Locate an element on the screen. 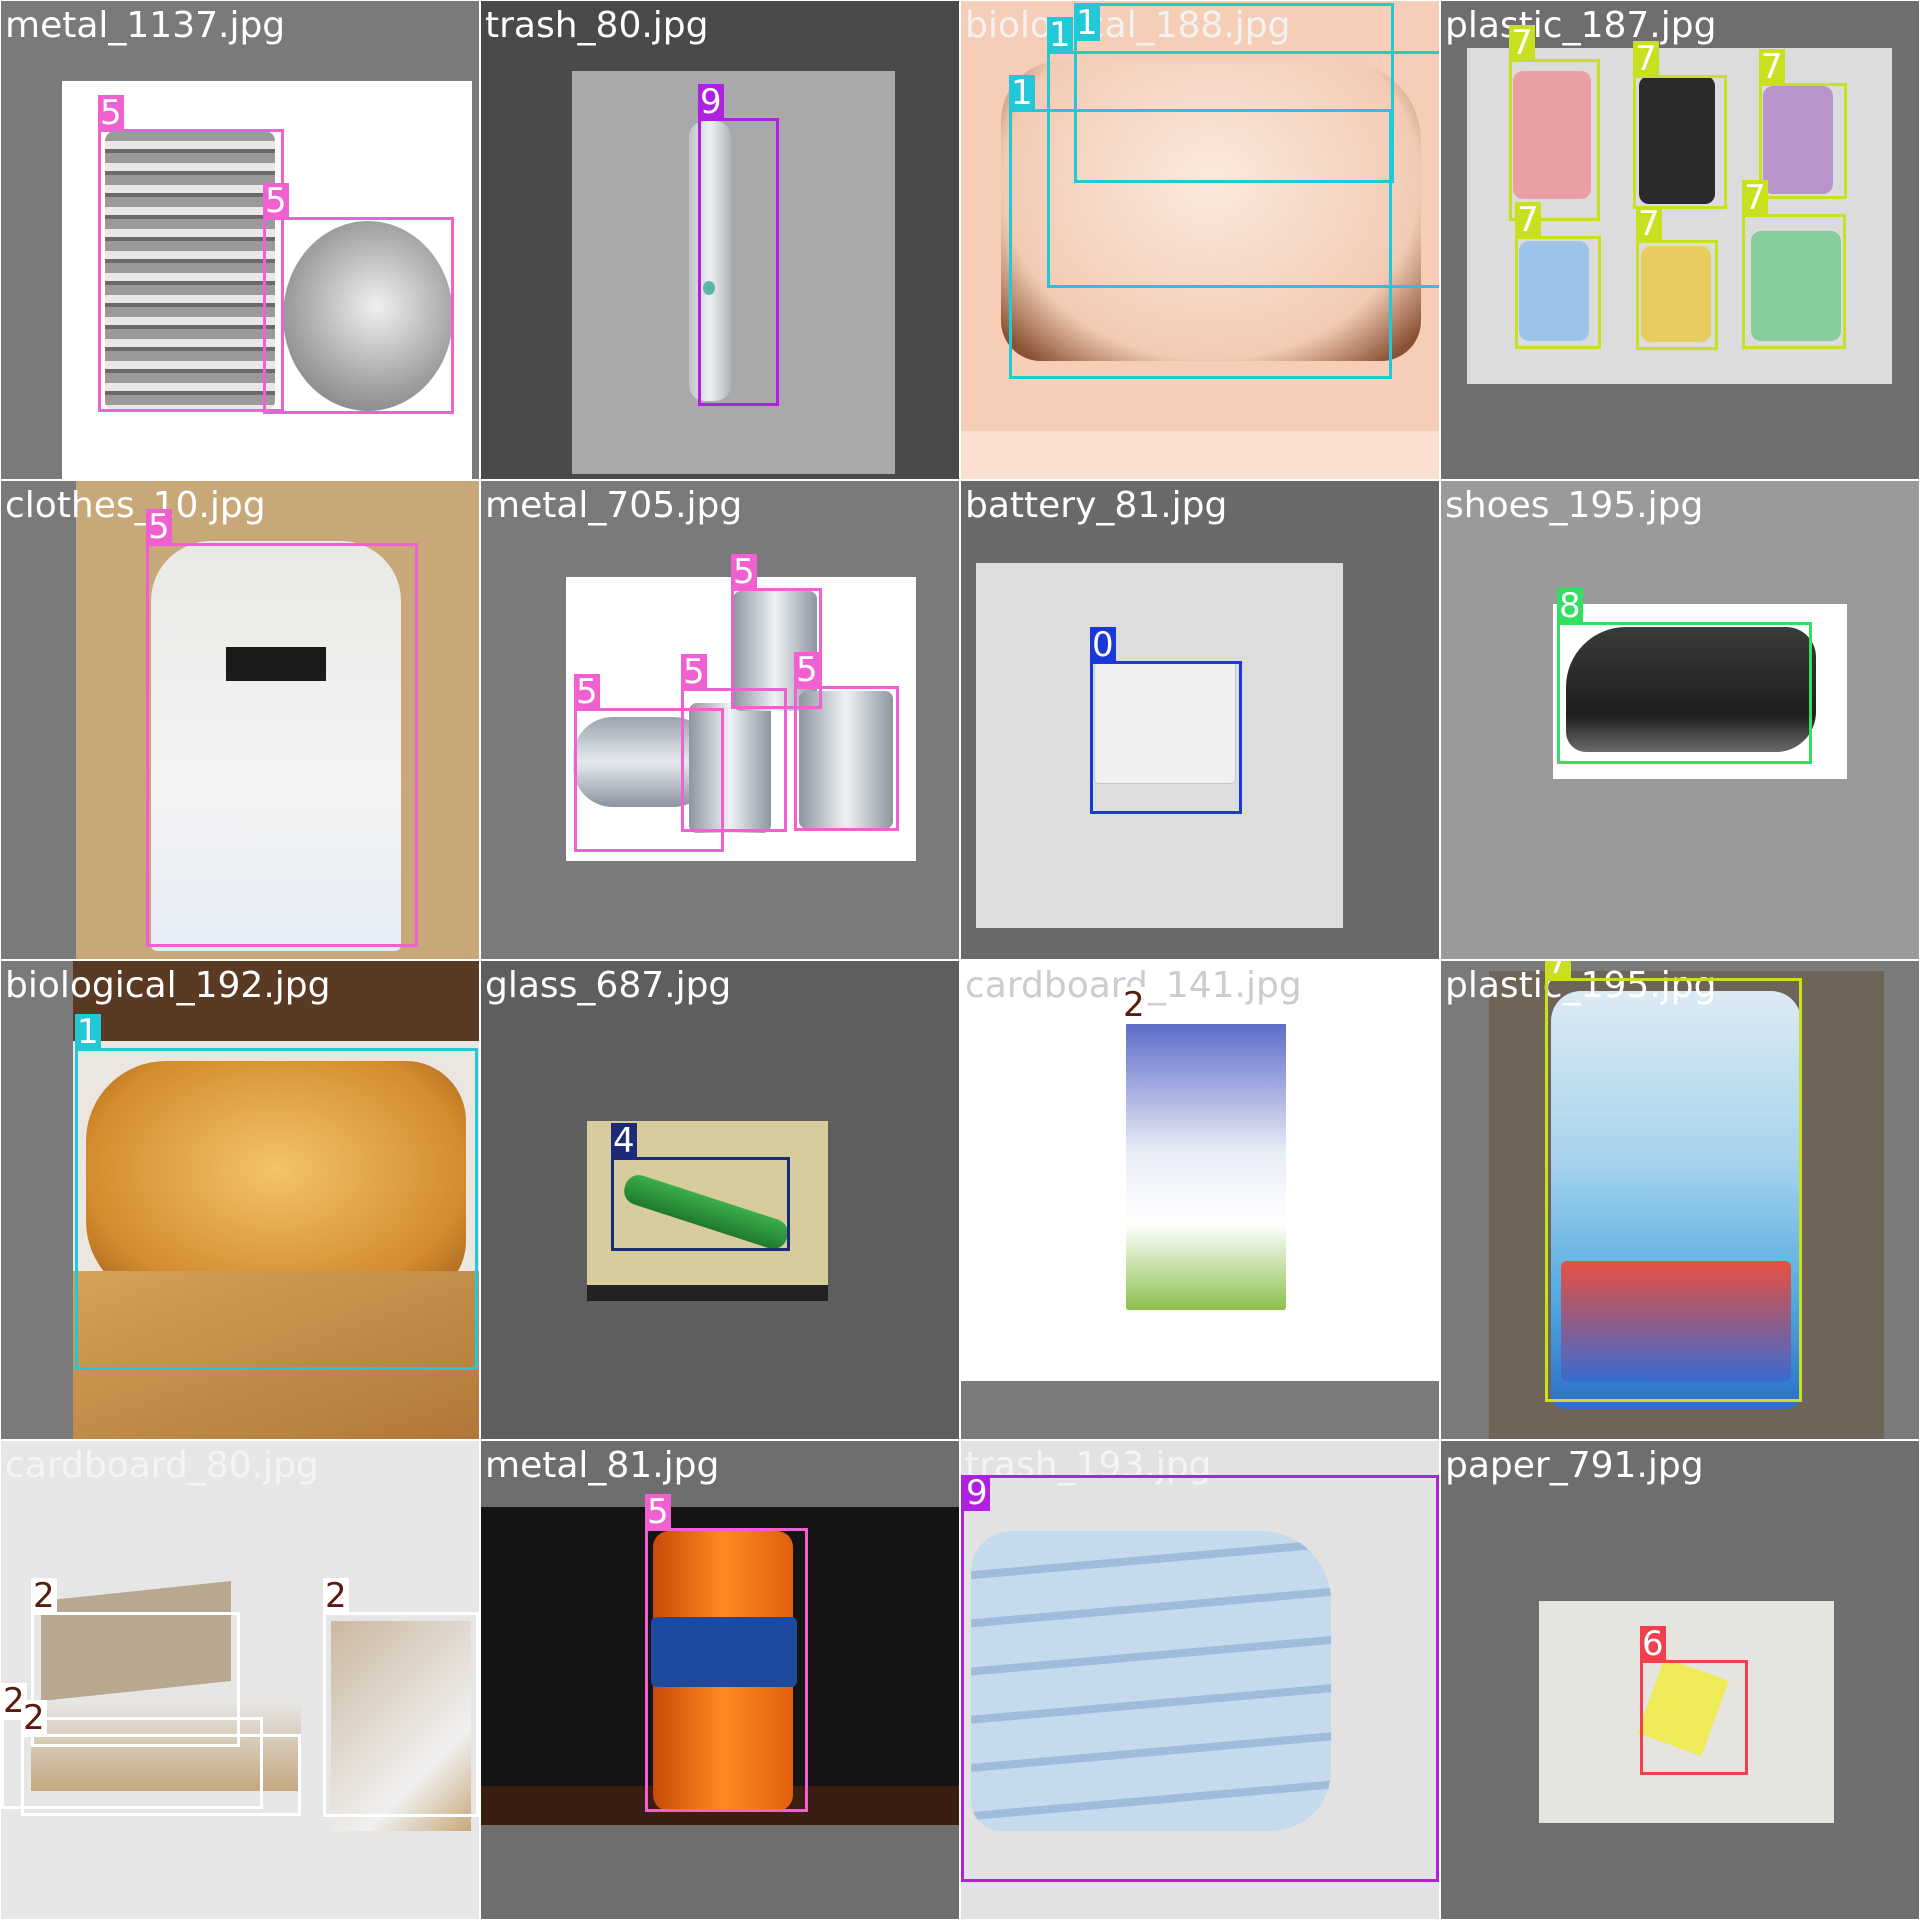  bounding-box: 0 is located at coordinates (1166, 720).